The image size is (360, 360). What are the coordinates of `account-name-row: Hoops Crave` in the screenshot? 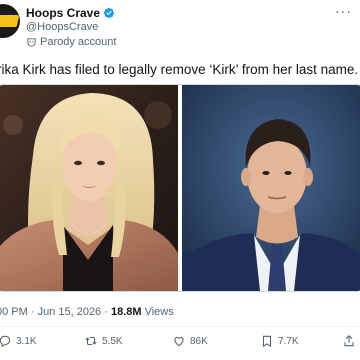 It's located at (70, 13).